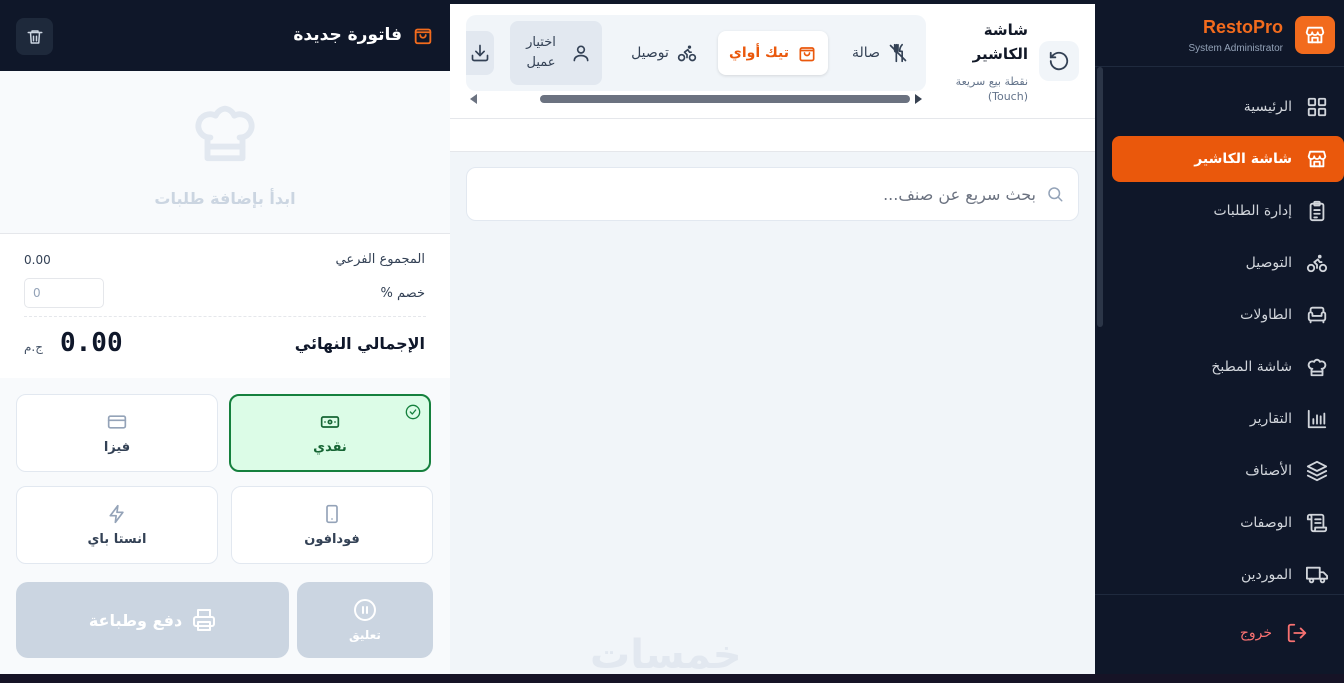 This screenshot has width=1344, height=683. I want to click on armchair-icon, so click(1317, 315).